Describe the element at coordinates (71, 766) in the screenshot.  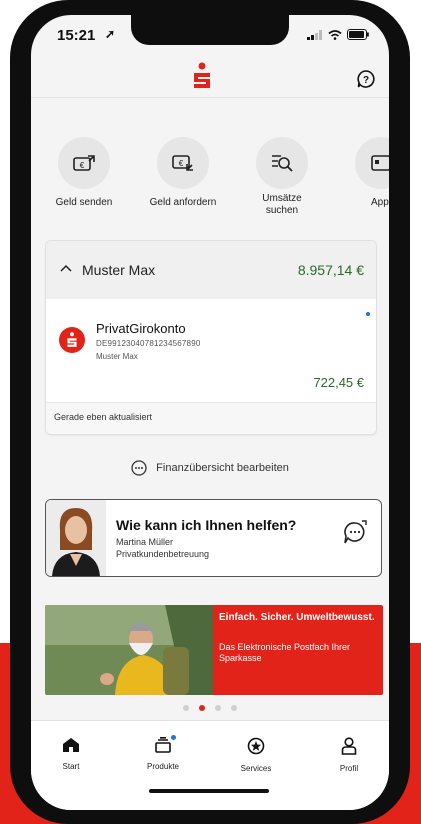
I see `tab-label: Start` at that location.